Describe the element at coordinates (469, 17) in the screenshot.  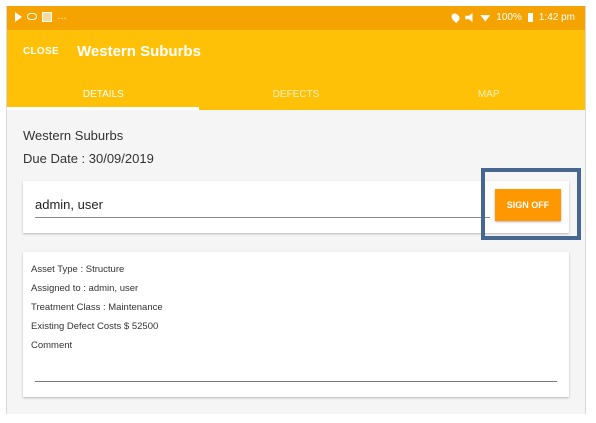
I see `mute-icon` at that location.